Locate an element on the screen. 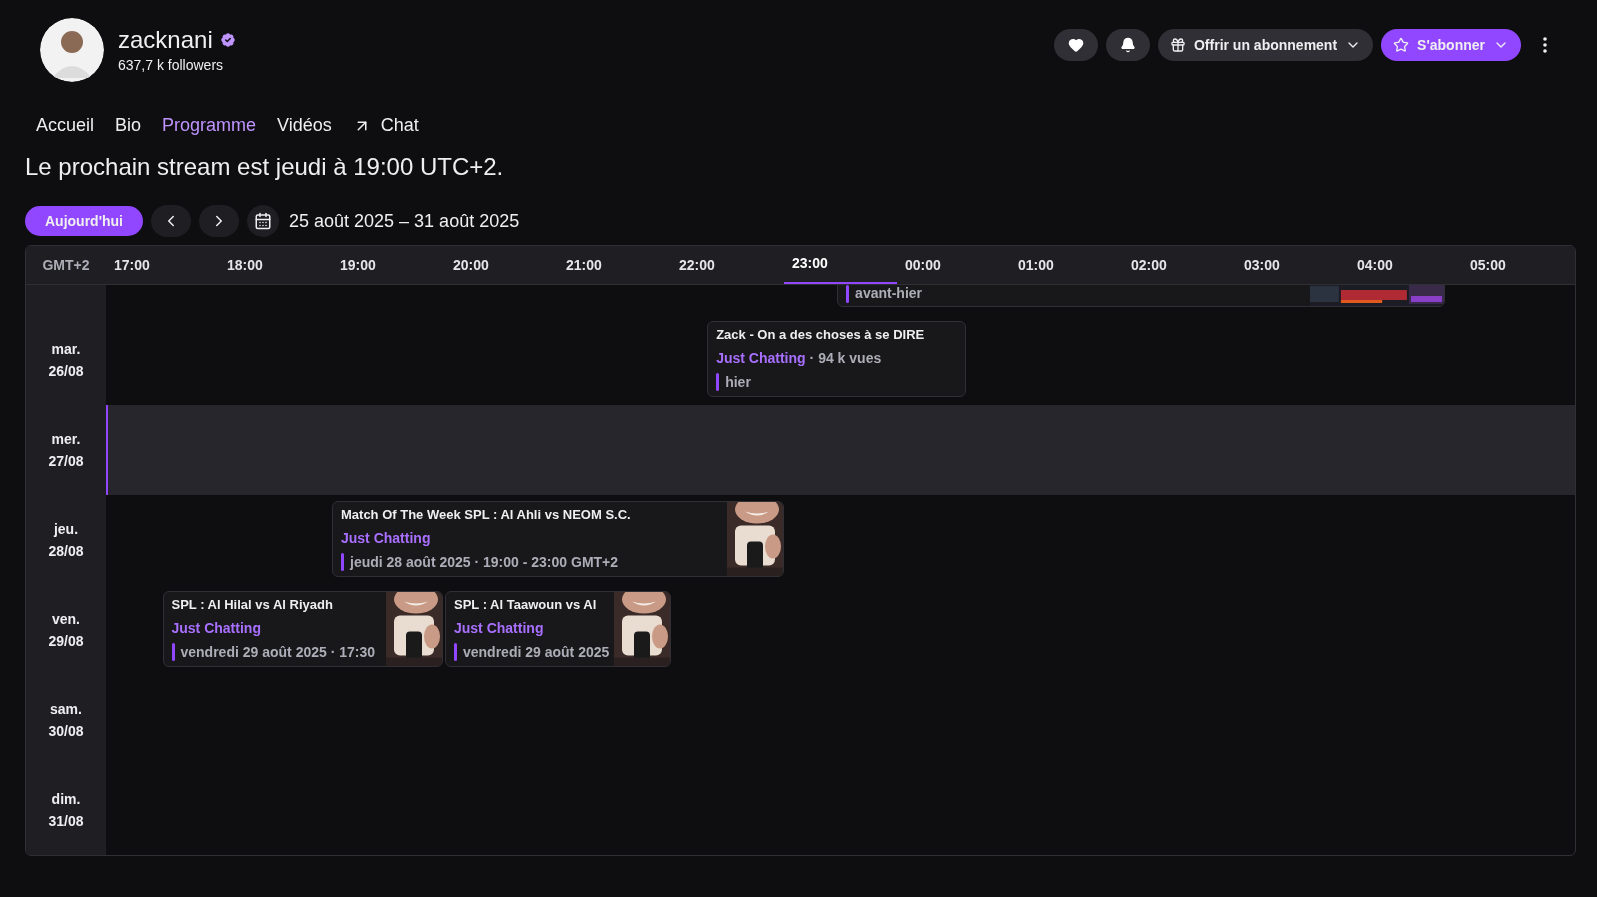 This screenshot has height=897, width=1597. today-button: Aujourd'hui is located at coordinates (84, 221).